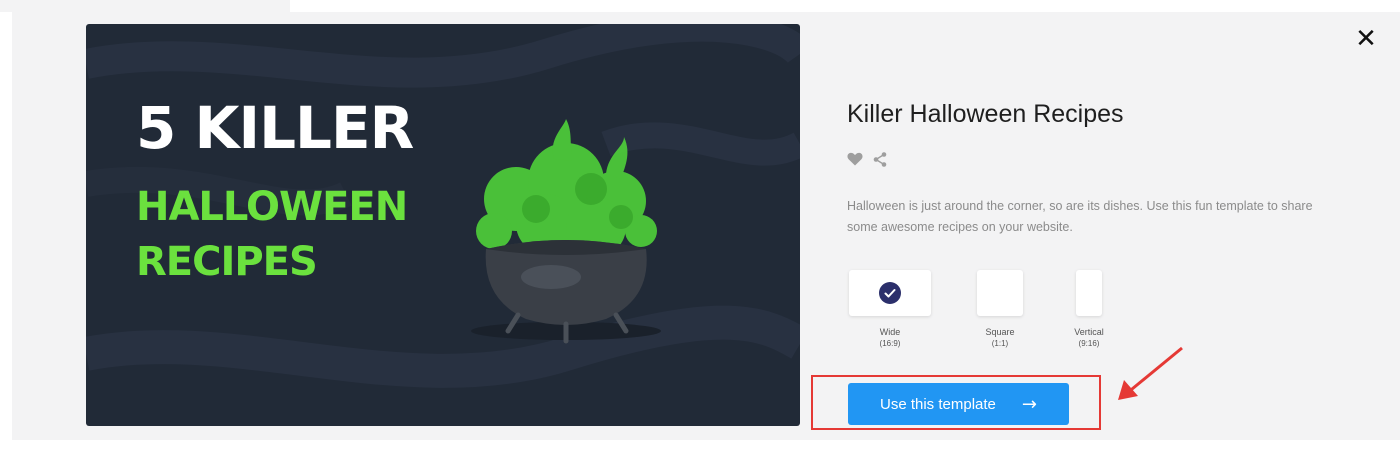 The width and height of the screenshot is (1400, 455). Describe the element at coordinates (985, 114) in the screenshot. I see `template-title: Killer Halloween Recipes` at that location.